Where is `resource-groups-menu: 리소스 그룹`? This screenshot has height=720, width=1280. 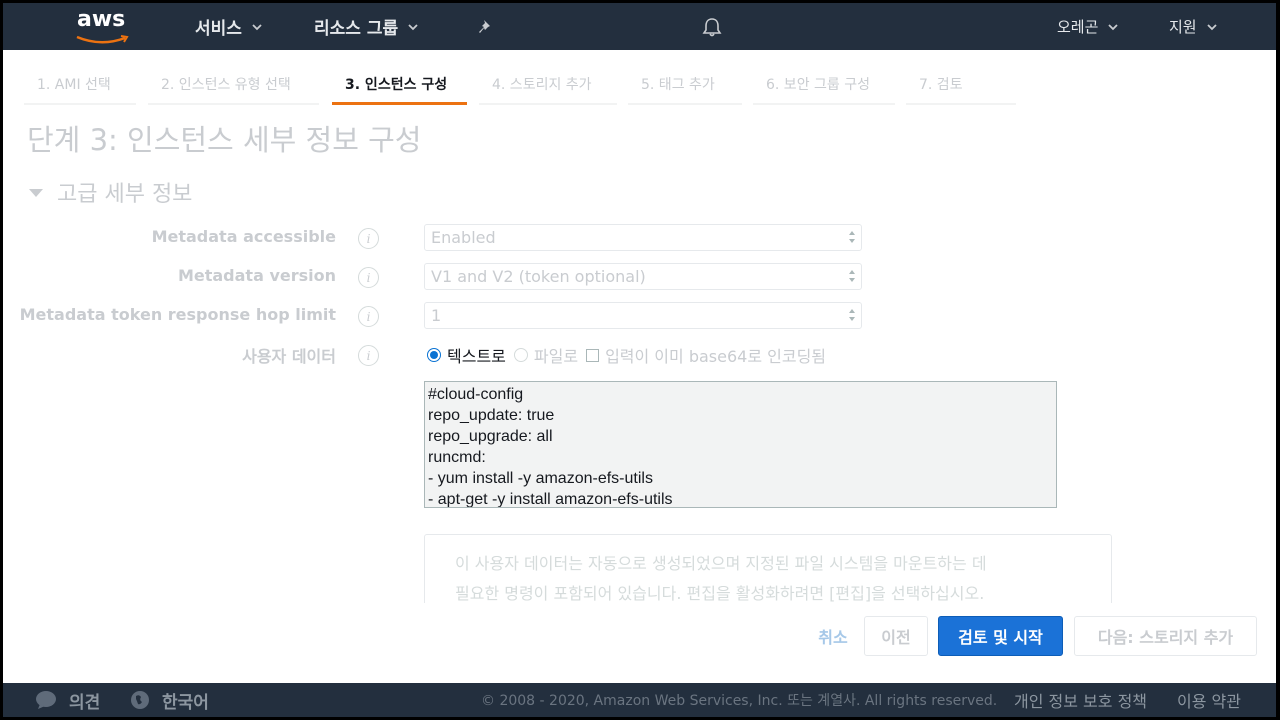
resource-groups-menu: 리소스 그룹 is located at coordinates (366, 26).